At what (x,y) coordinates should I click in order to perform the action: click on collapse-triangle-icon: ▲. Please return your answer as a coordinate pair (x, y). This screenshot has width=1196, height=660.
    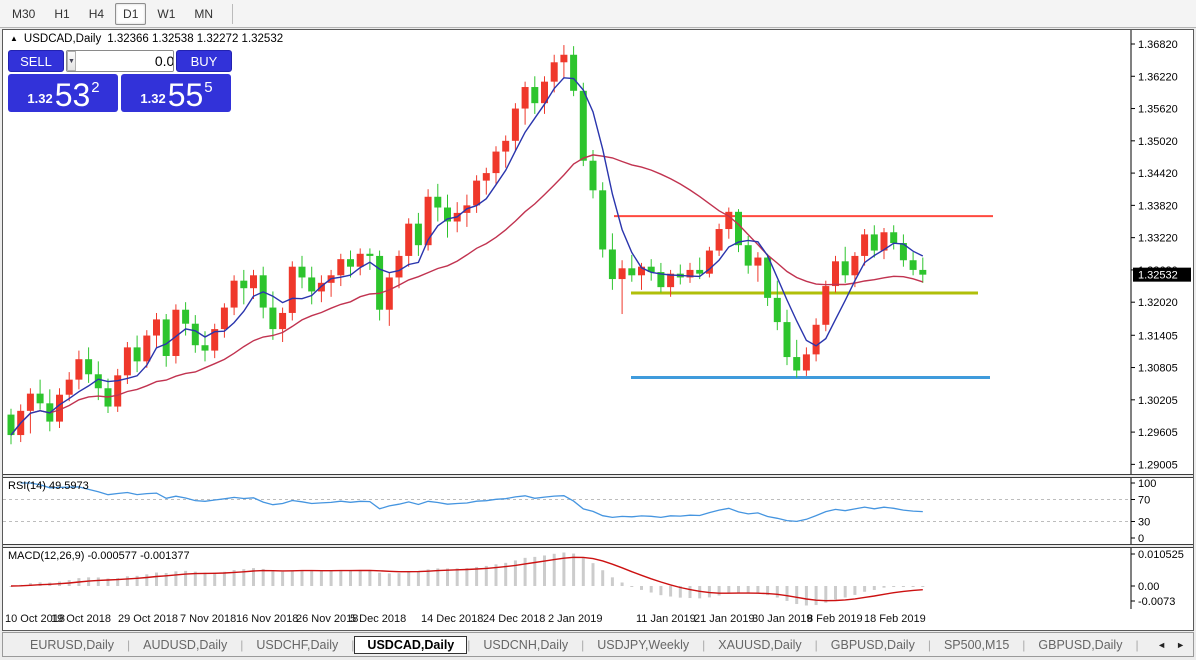
    Looking at the image, I should click on (14, 38).